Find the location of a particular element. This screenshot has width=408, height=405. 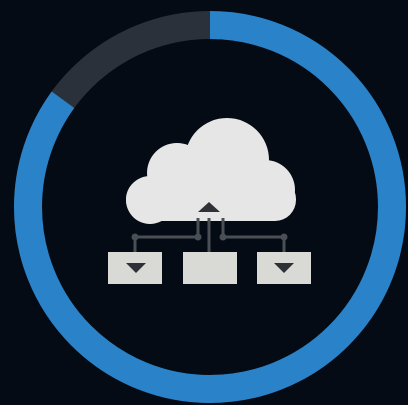

center-node-box is located at coordinates (210, 268).